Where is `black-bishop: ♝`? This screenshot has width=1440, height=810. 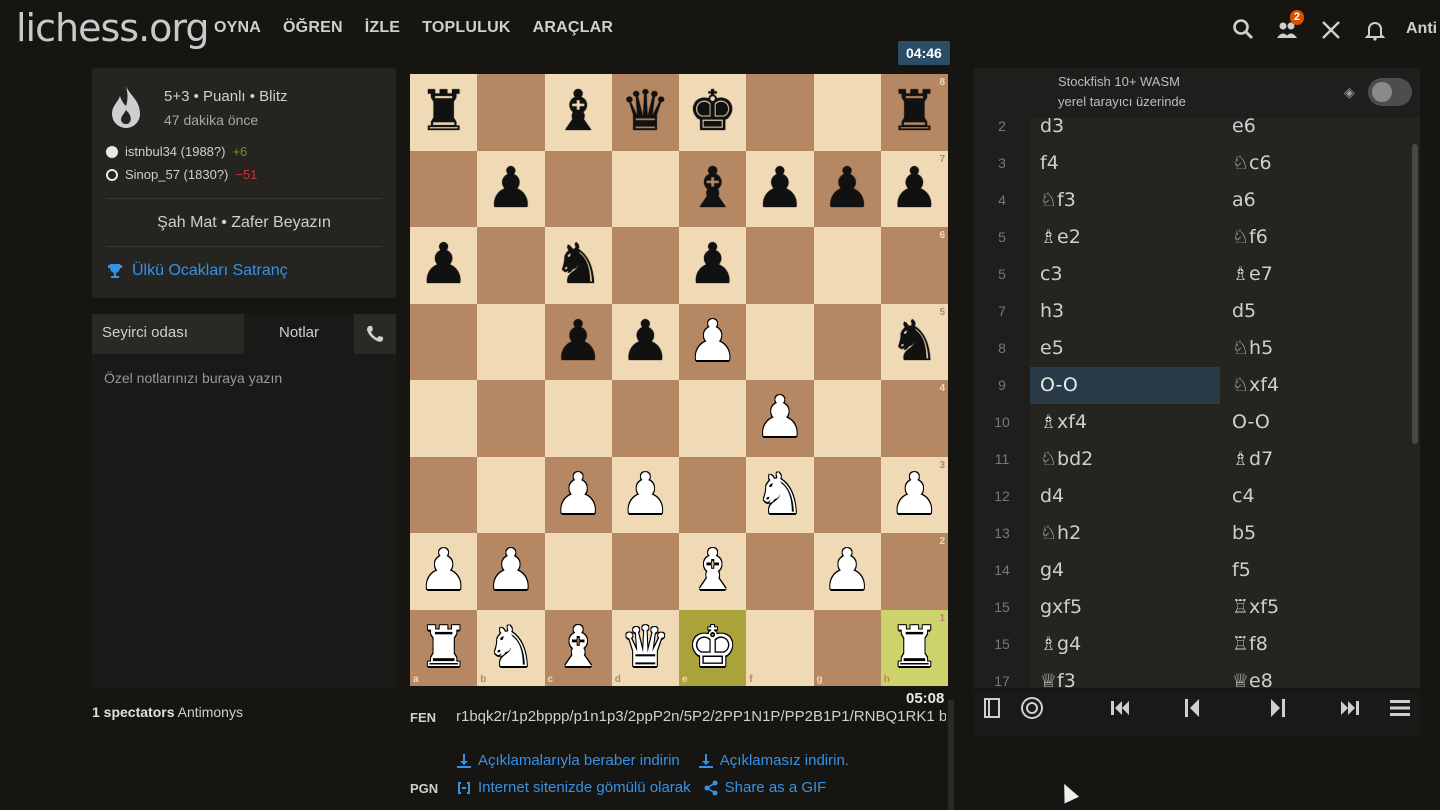
black-bishop: ♝ is located at coordinates (578, 112).